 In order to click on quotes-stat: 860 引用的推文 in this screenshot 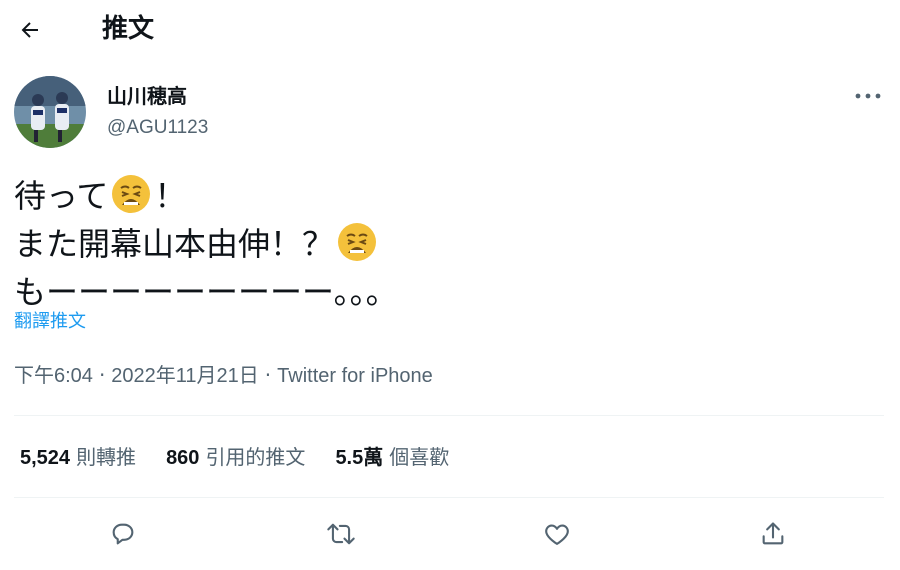, I will do `click(235, 457)`.